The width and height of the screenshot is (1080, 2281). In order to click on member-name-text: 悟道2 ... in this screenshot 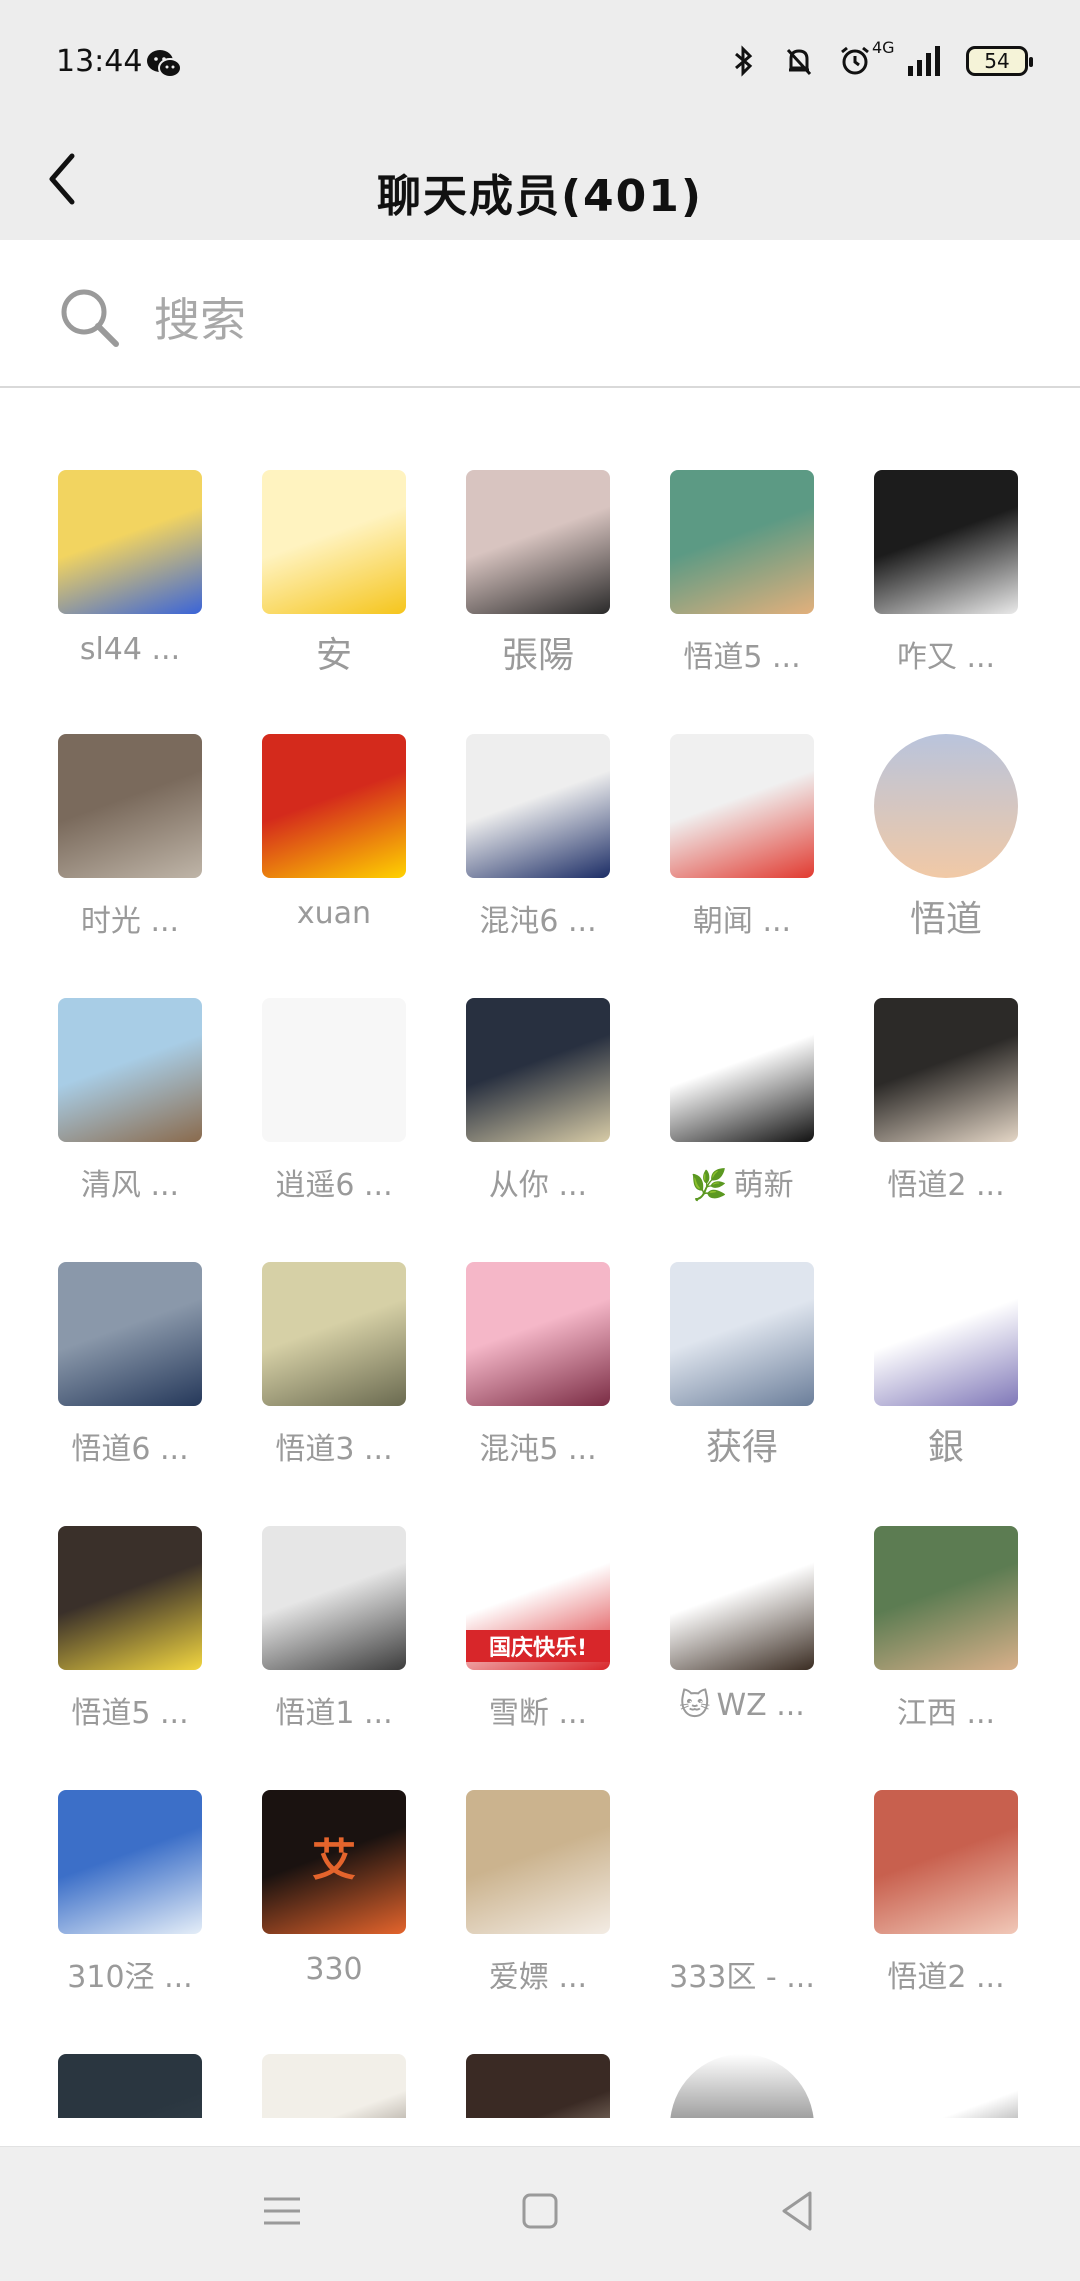, I will do `click(946, 1977)`.